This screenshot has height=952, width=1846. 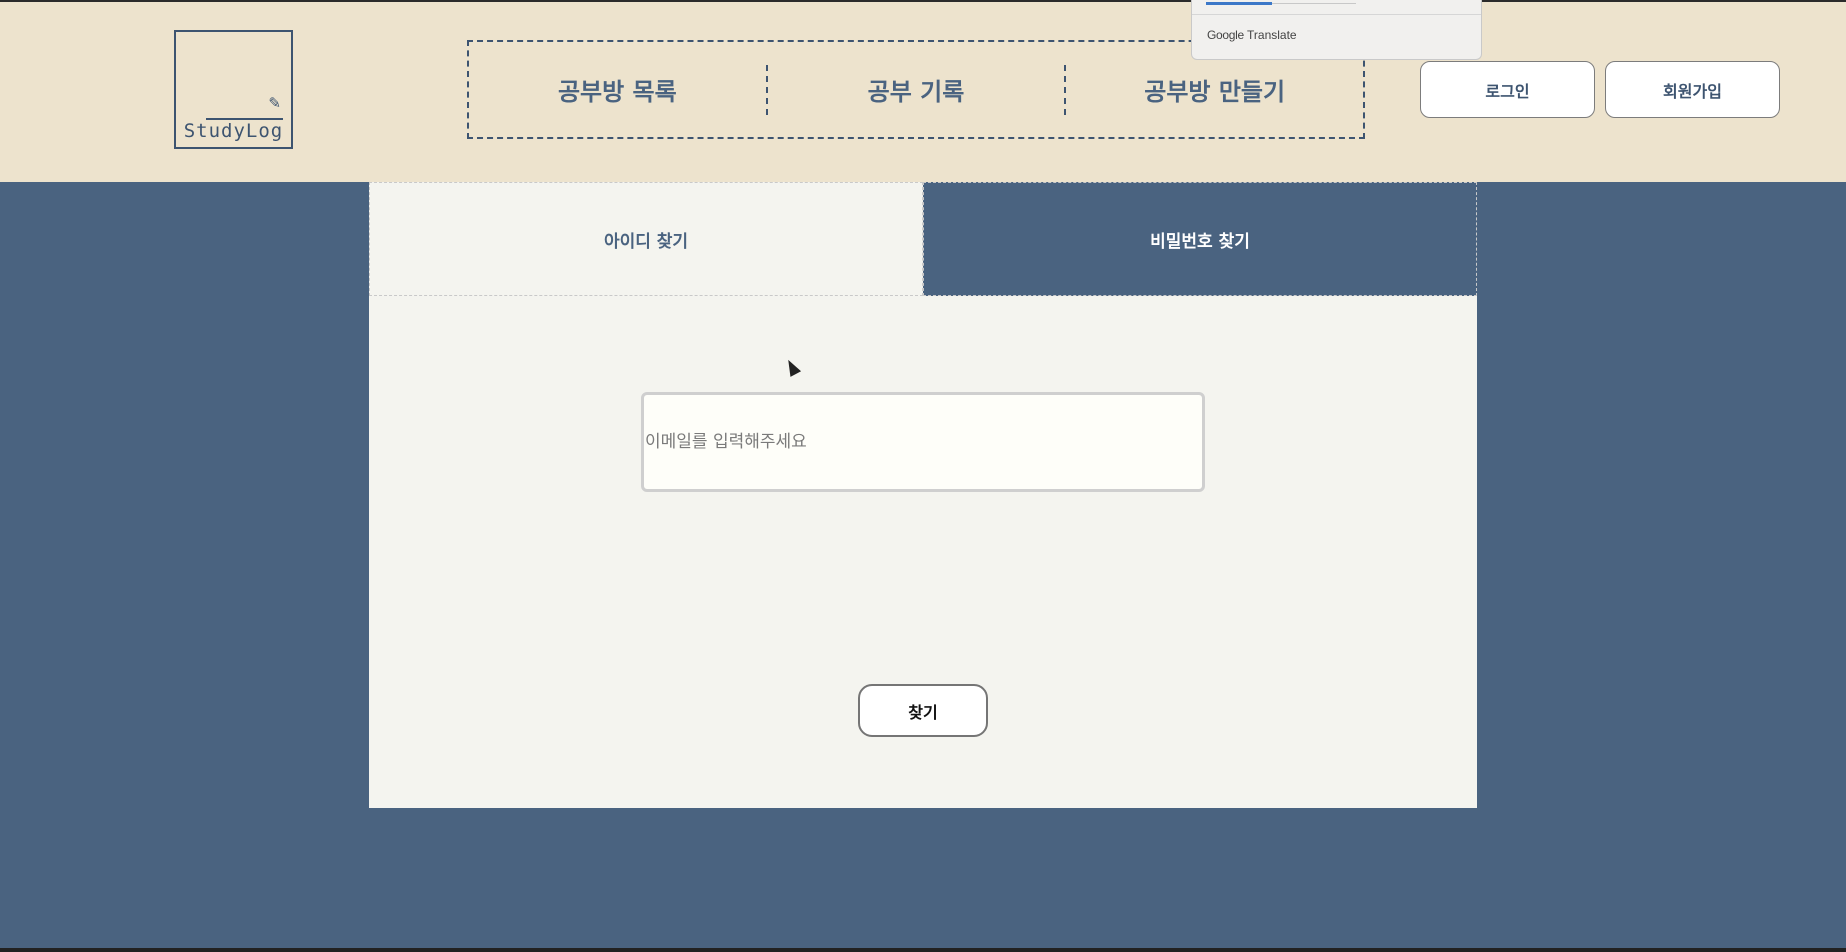 What do you see at coordinates (646, 239) in the screenshot?
I see `tab-find-id: 아이디 찾기` at bounding box center [646, 239].